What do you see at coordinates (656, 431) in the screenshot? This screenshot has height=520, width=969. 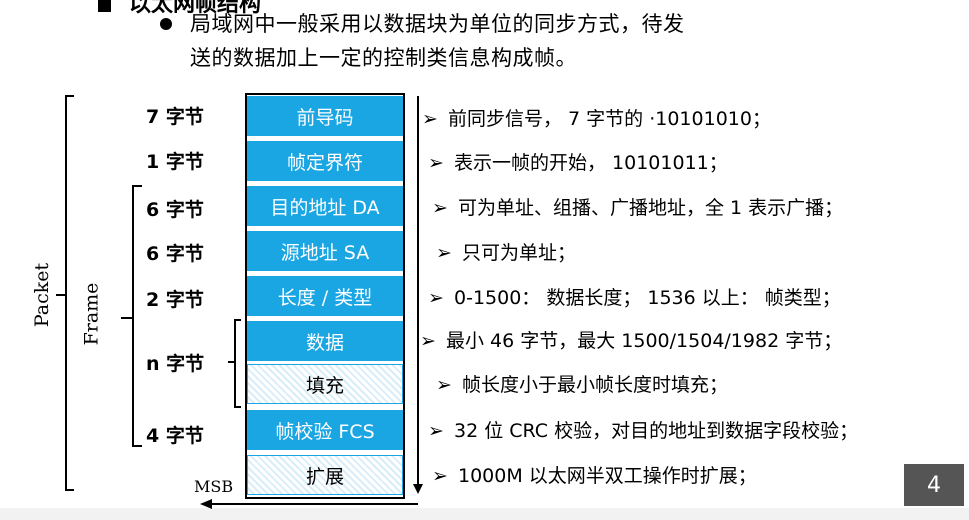 I see `desc-text: 32 位 CRC 校验，对目的地址到数据字段校验；` at bounding box center [656, 431].